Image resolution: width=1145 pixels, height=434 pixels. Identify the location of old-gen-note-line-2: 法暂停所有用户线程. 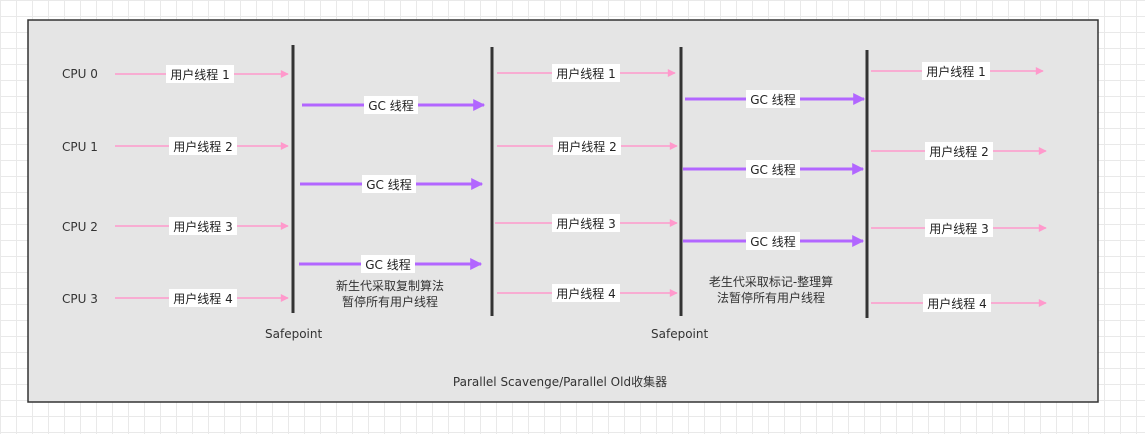
(771, 297).